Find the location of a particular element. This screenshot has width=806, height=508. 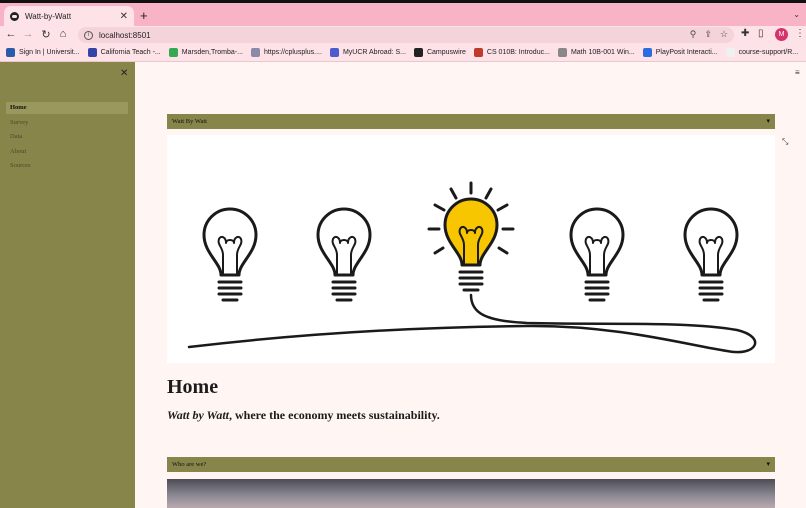

sidebar-item-data: Data is located at coordinates (67, 137).